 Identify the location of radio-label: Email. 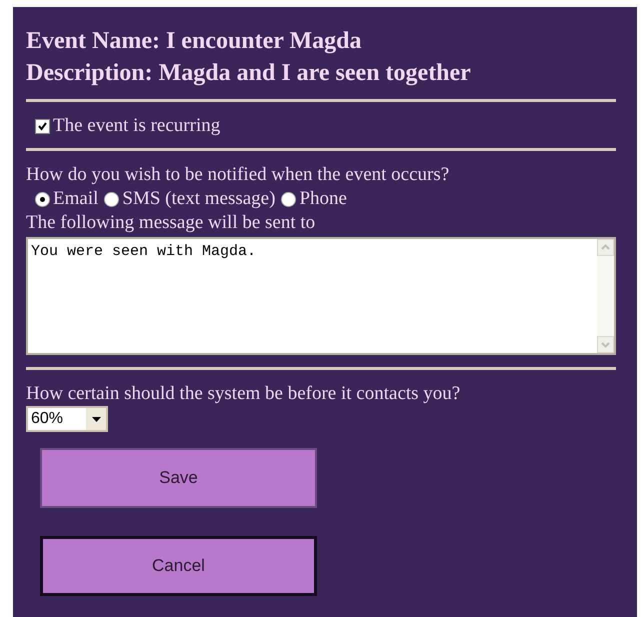
(75, 199).